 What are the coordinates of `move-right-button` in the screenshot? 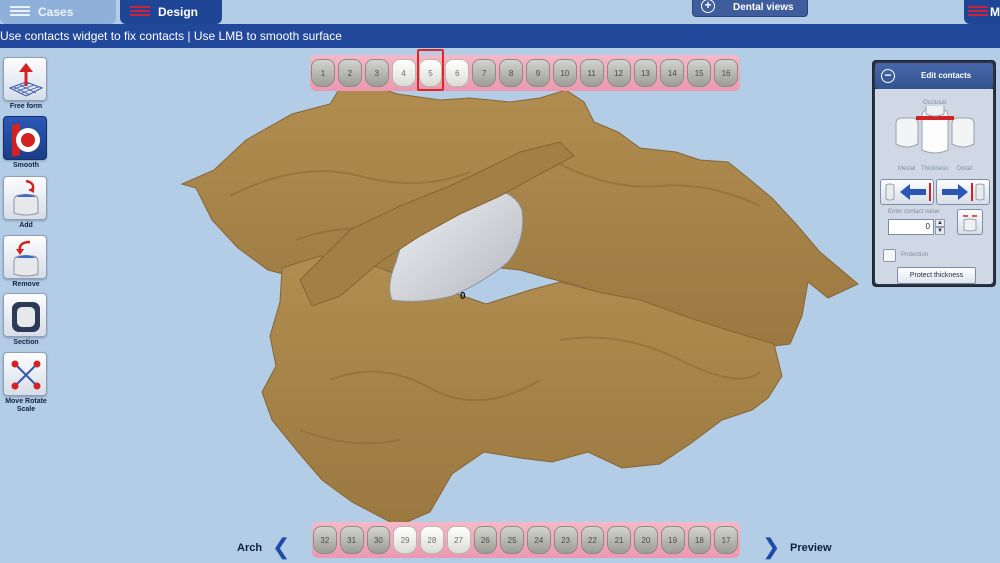 It's located at (963, 192).